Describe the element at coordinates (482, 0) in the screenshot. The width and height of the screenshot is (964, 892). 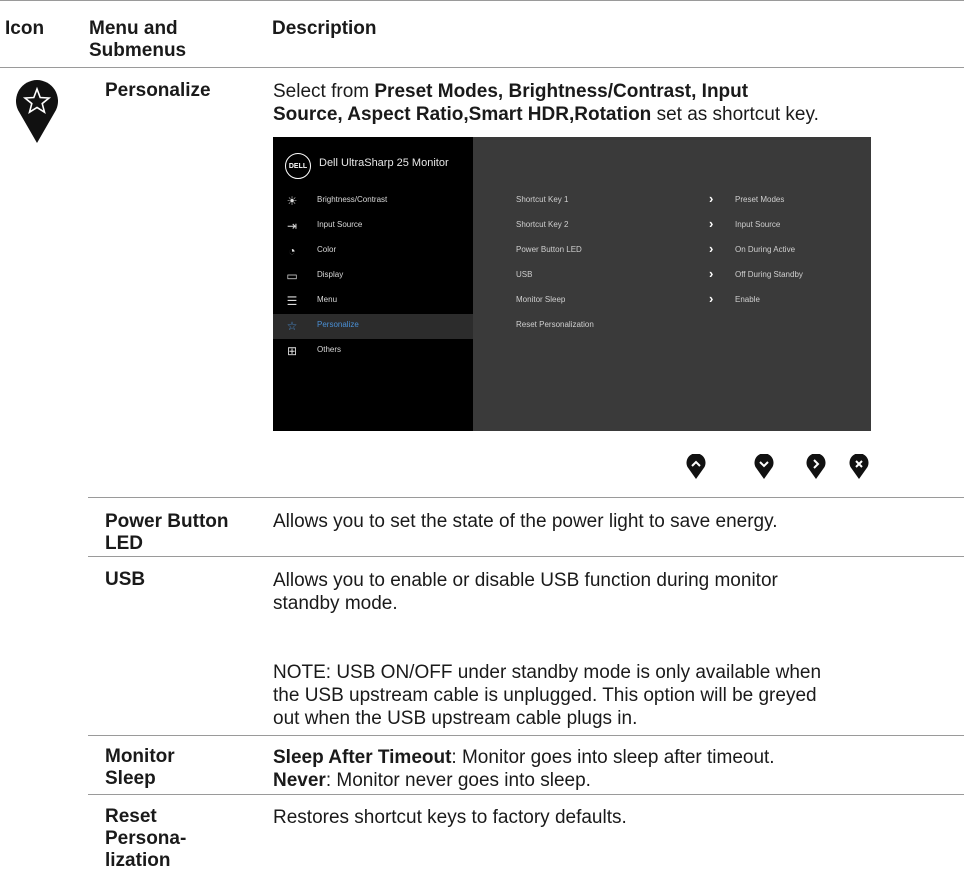
I see `top-rule` at that location.